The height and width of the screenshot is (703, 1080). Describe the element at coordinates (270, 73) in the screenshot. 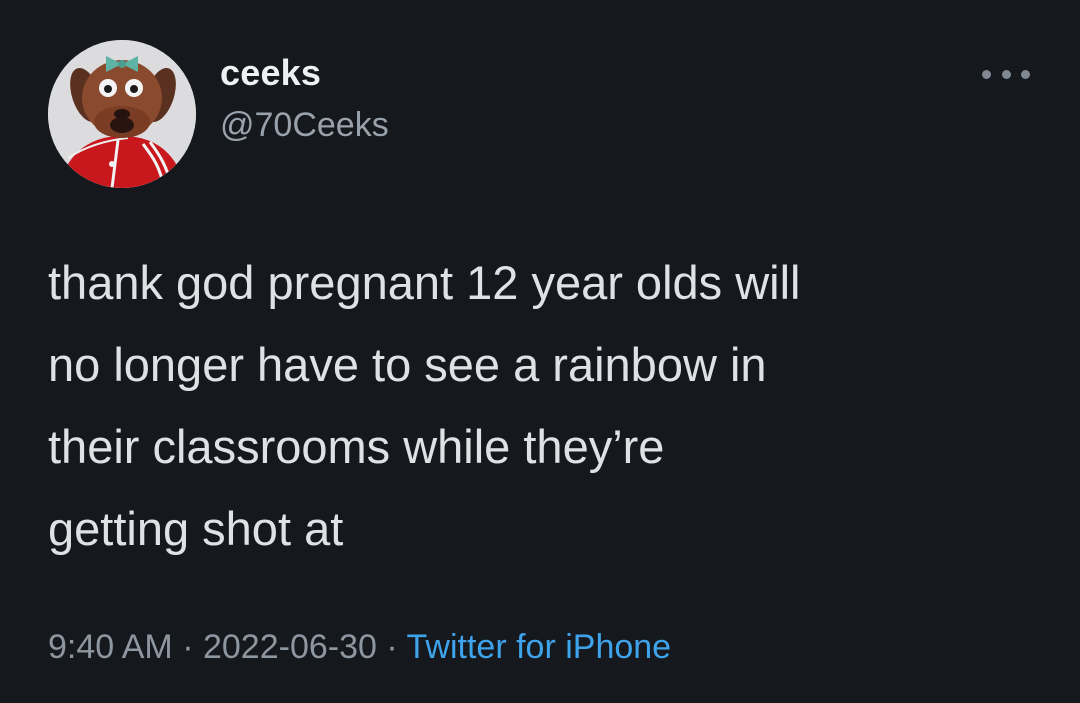

I see `display-name: ceeks` at that location.